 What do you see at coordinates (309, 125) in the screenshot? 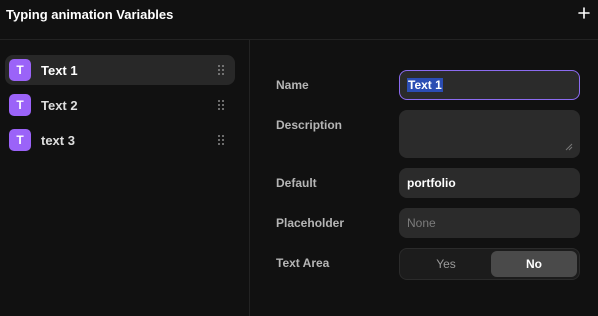
I see `description-label: Description` at bounding box center [309, 125].